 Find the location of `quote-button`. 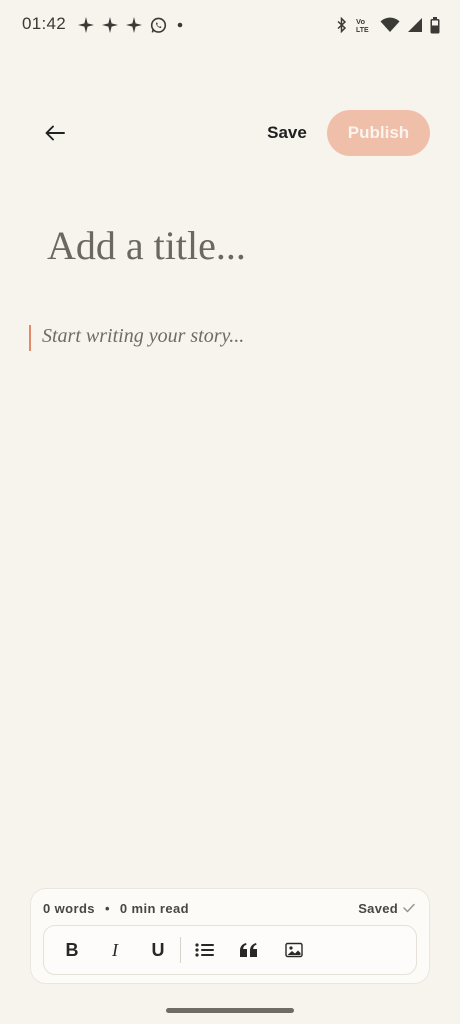

quote-button is located at coordinates (249, 950).